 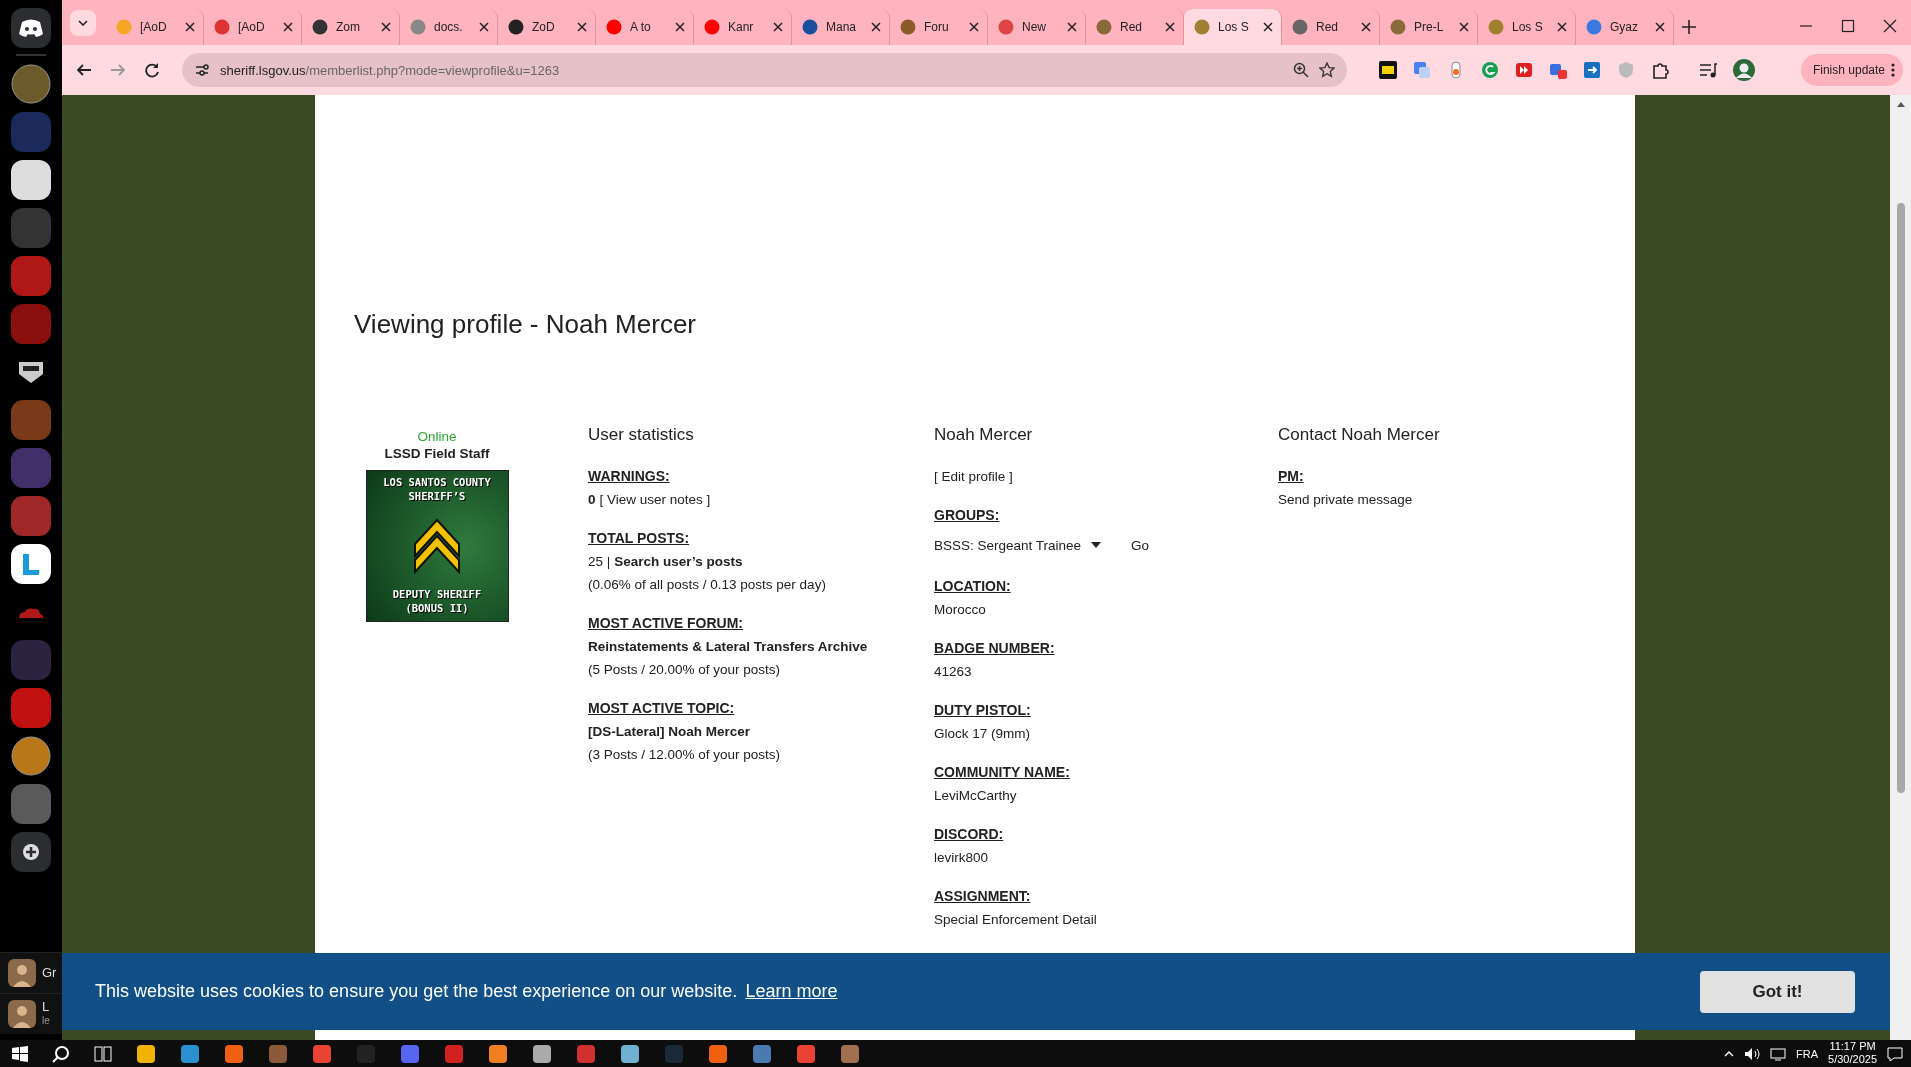 What do you see at coordinates (1900, 498) in the screenshot?
I see `scrollbar-thumb` at bounding box center [1900, 498].